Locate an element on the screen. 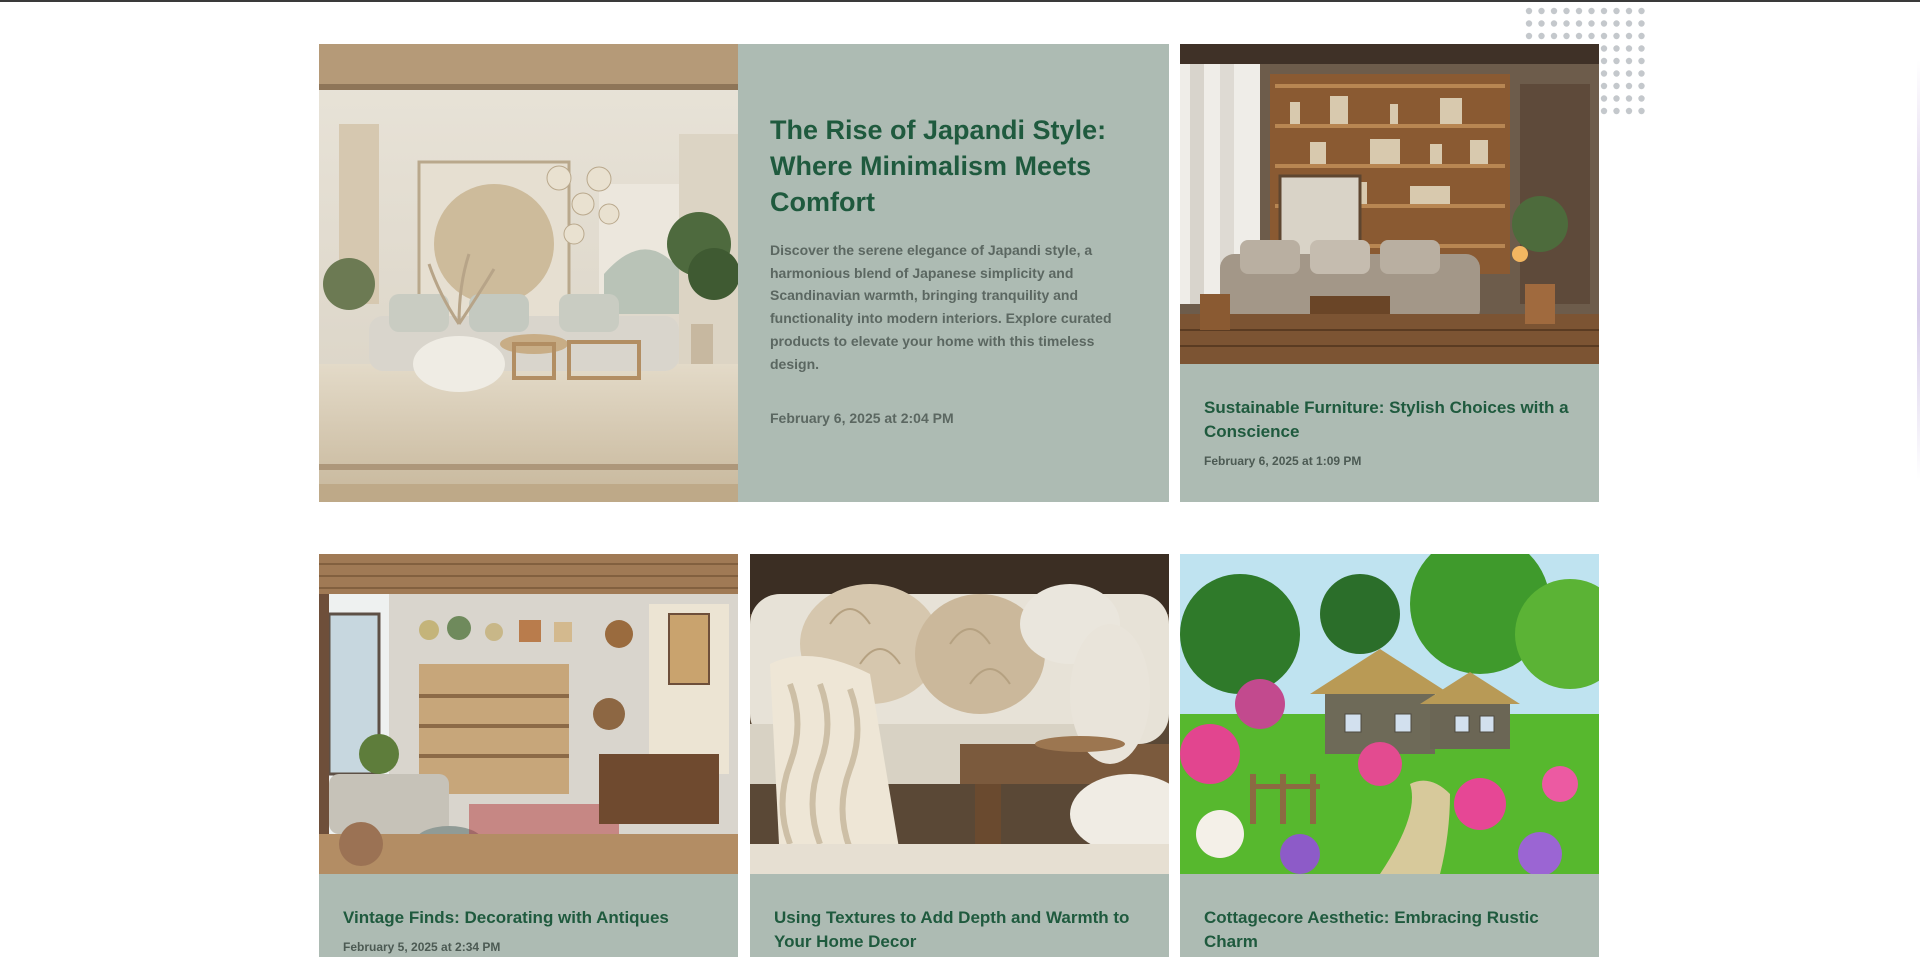 The width and height of the screenshot is (1920, 957). thatched-cottage-garden-image is located at coordinates (1389, 714).